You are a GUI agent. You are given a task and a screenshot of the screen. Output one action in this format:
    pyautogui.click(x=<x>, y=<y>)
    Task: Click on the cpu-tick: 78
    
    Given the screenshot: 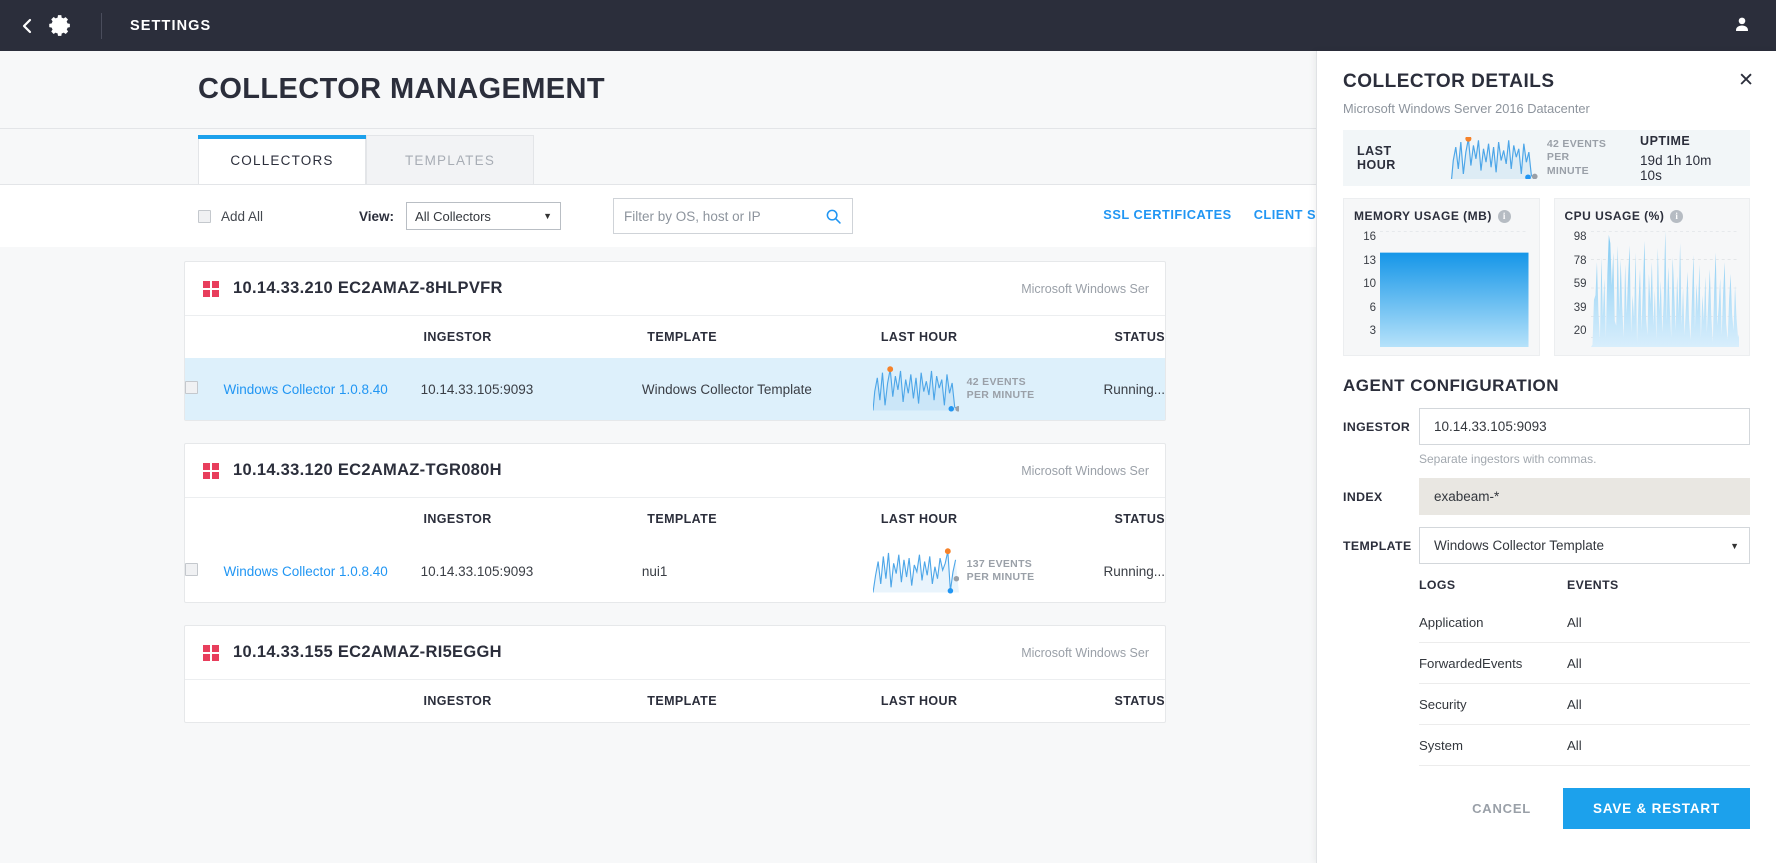 What is the action you would take?
    pyautogui.click(x=1580, y=260)
    